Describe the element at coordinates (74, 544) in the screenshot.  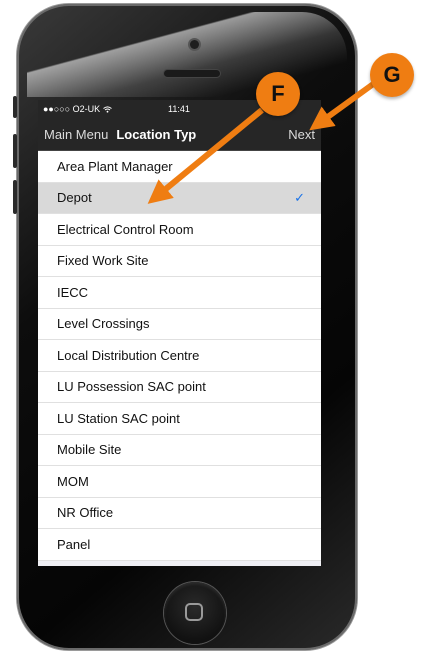
I see `list-item-label: Panel` at that location.